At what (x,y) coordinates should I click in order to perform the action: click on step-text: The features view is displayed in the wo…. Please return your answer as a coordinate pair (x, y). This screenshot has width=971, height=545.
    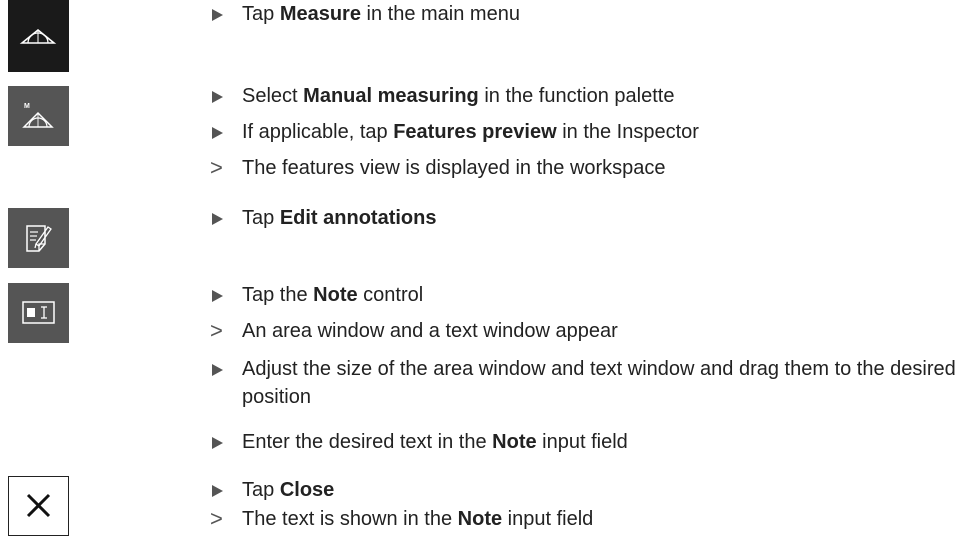
    Looking at the image, I should click on (601, 168).